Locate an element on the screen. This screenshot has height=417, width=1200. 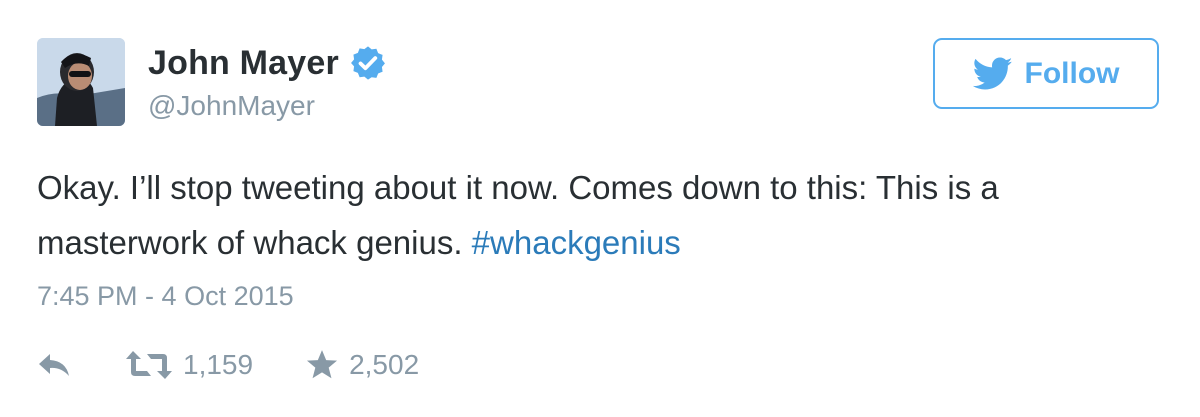
favorite-button: 2,502 is located at coordinates (362, 365).